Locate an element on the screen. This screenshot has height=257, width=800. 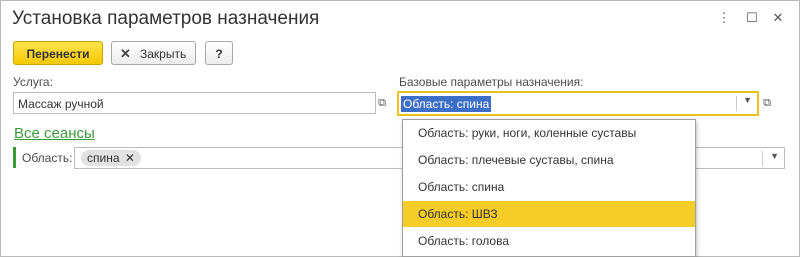
area-tag: спина ✕ is located at coordinates (111, 158).